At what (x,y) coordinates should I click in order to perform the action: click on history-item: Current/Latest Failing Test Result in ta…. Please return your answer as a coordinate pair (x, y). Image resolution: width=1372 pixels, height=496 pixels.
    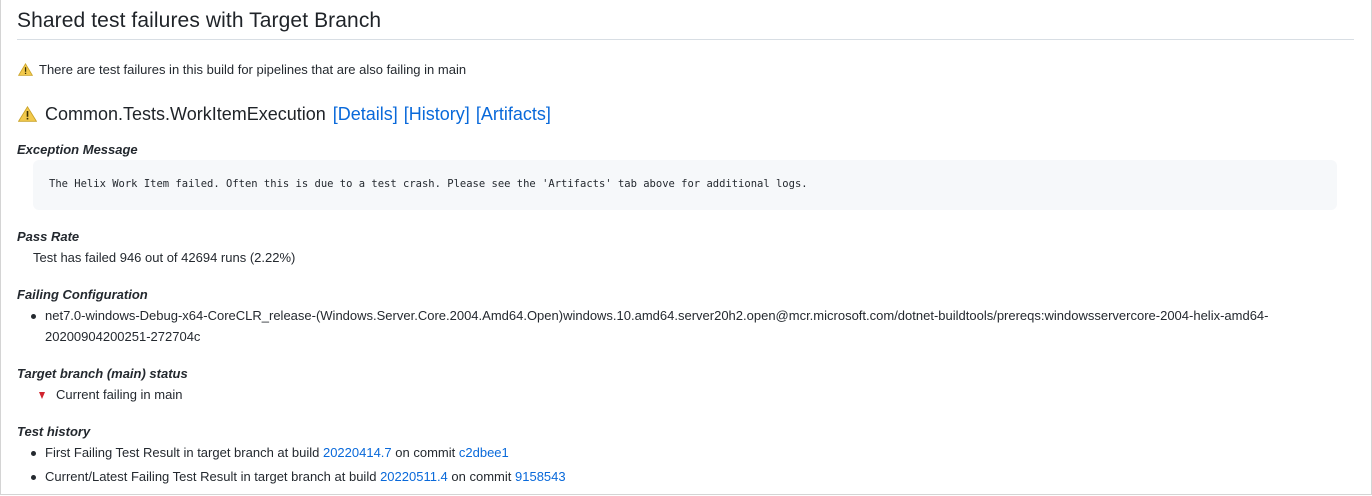
    Looking at the image, I should click on (305, 477).